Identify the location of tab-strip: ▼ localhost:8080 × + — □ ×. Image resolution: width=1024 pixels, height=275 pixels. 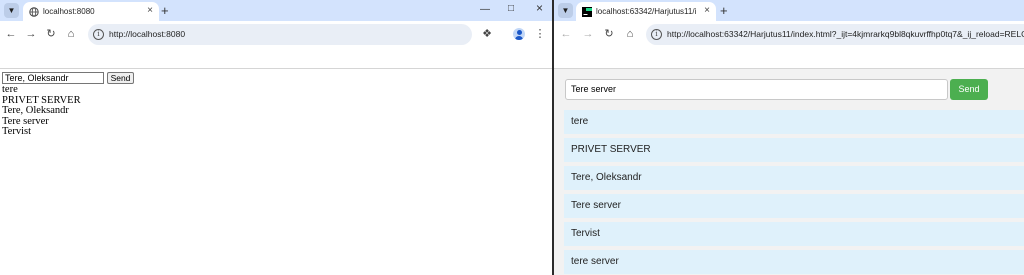
(276, 10).